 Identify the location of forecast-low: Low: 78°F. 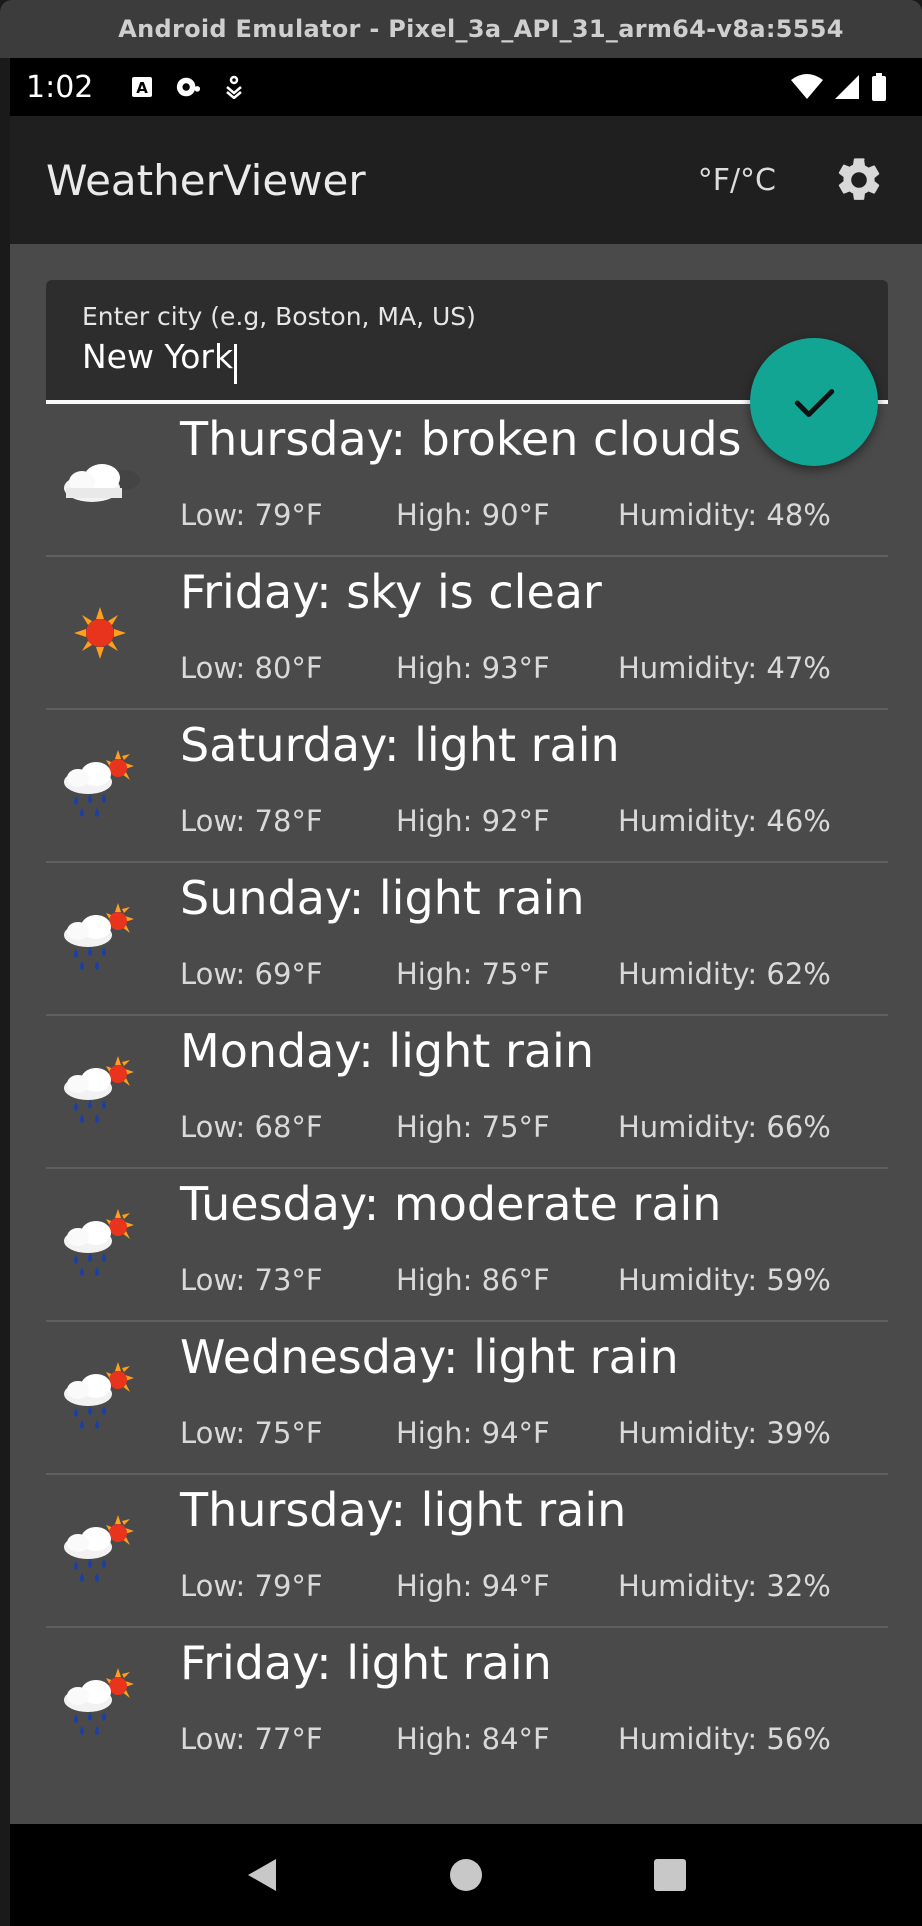
(251, 821).